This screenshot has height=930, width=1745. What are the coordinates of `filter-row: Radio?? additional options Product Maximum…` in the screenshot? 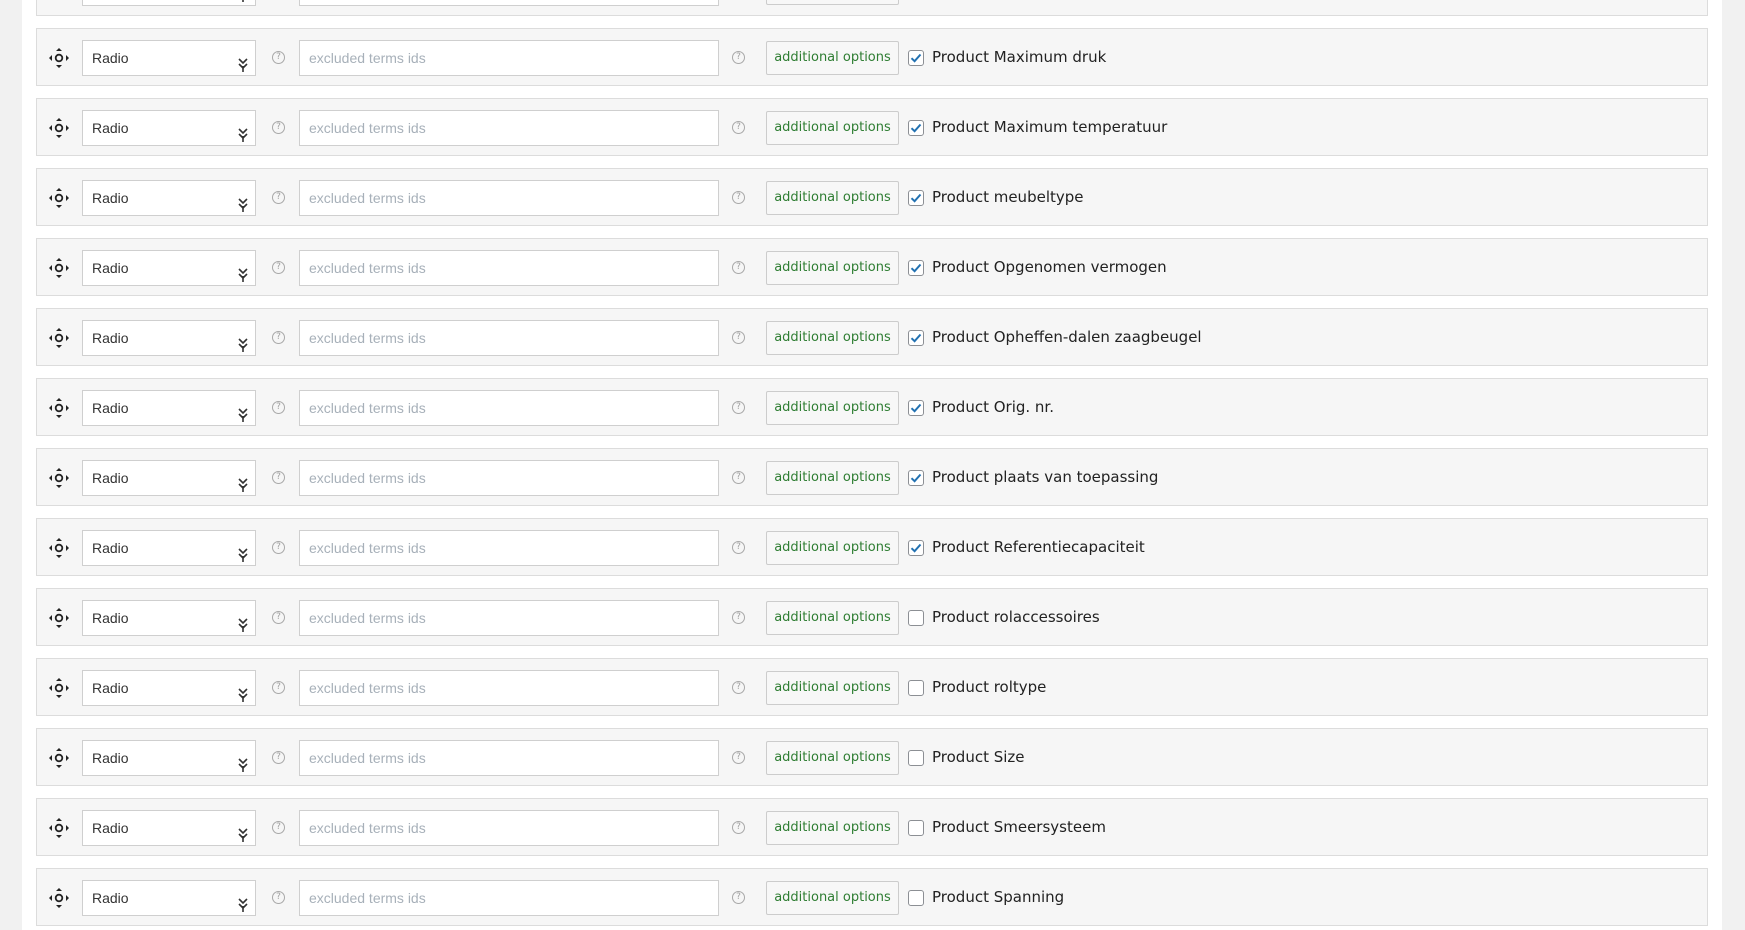 It's located at (872, 127).